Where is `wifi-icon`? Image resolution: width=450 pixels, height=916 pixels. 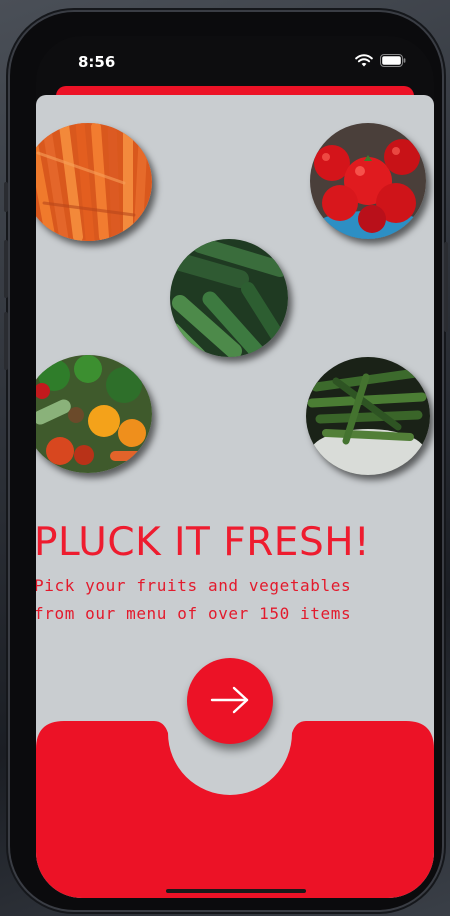 wifi-icon is located at coordinates (364, 63).